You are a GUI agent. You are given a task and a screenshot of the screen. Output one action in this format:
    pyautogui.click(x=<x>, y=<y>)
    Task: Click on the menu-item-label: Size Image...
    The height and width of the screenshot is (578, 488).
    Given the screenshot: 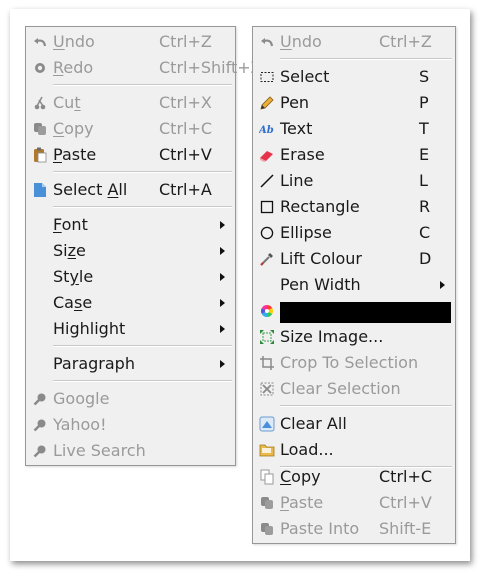 What is the action you would take?
    pyautogui.click(x=332, y=336)
    